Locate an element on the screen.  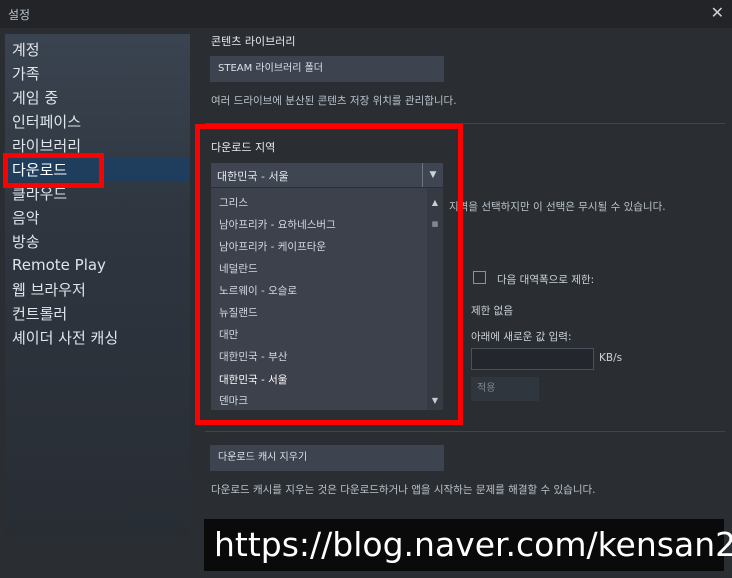
bandwidth-unit: KB/s is located at coordinates (611, 358).